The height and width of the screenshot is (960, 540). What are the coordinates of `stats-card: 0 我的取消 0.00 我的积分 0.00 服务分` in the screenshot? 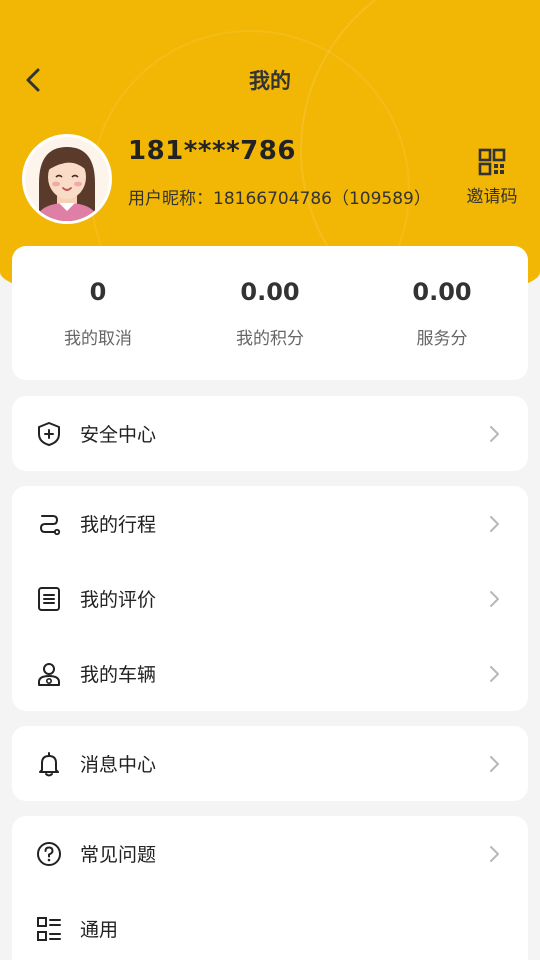 It's located at (270, 313).